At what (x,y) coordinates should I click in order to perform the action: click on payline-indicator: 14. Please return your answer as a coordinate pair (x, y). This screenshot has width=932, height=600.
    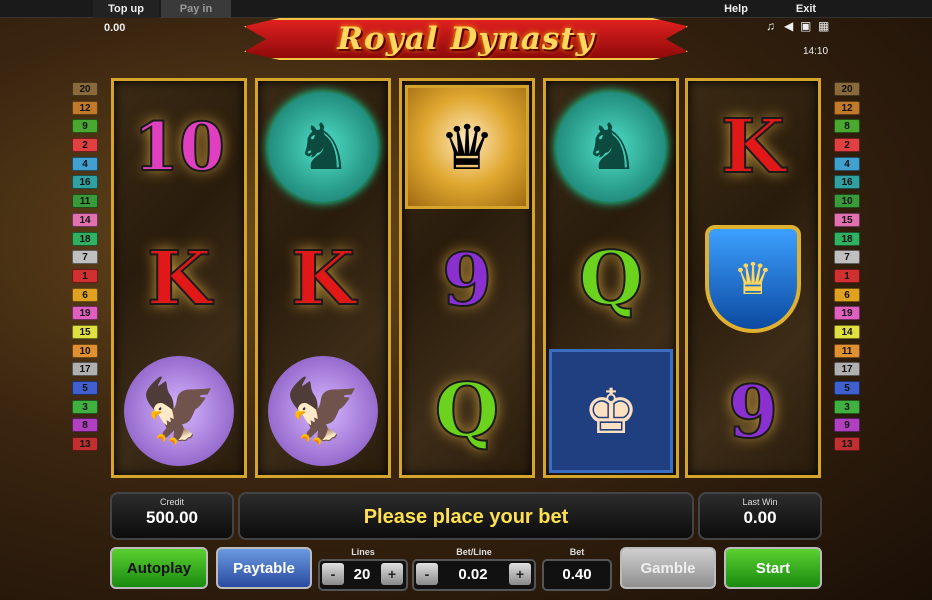
    Looking at the image, I should click on (847, 331).